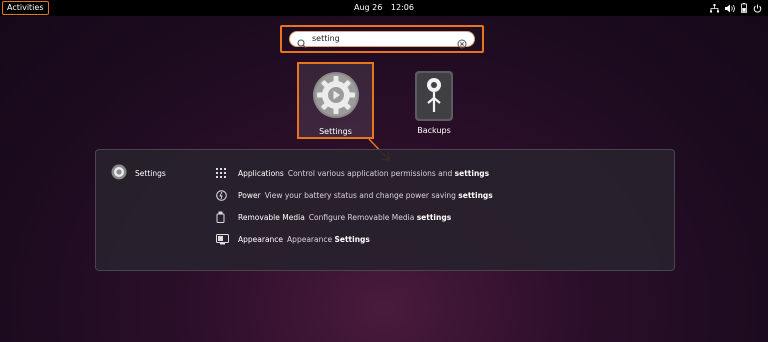 The height and width of the screenshot is (342, 768). I want to click on battery-icon, so click(744, 8).